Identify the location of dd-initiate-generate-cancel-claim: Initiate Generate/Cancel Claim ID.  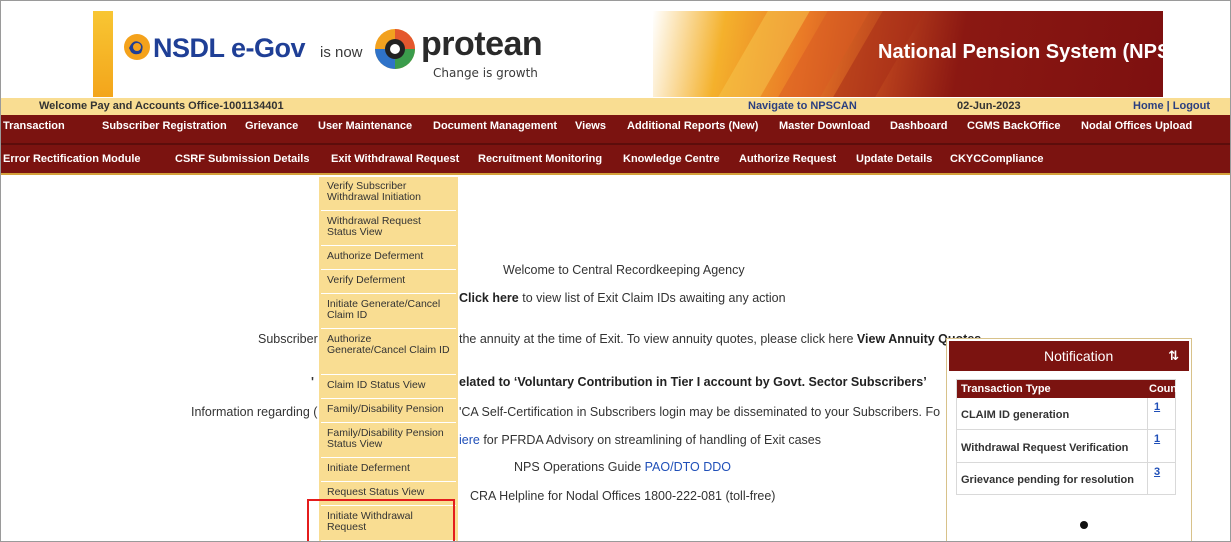
(388, 313).